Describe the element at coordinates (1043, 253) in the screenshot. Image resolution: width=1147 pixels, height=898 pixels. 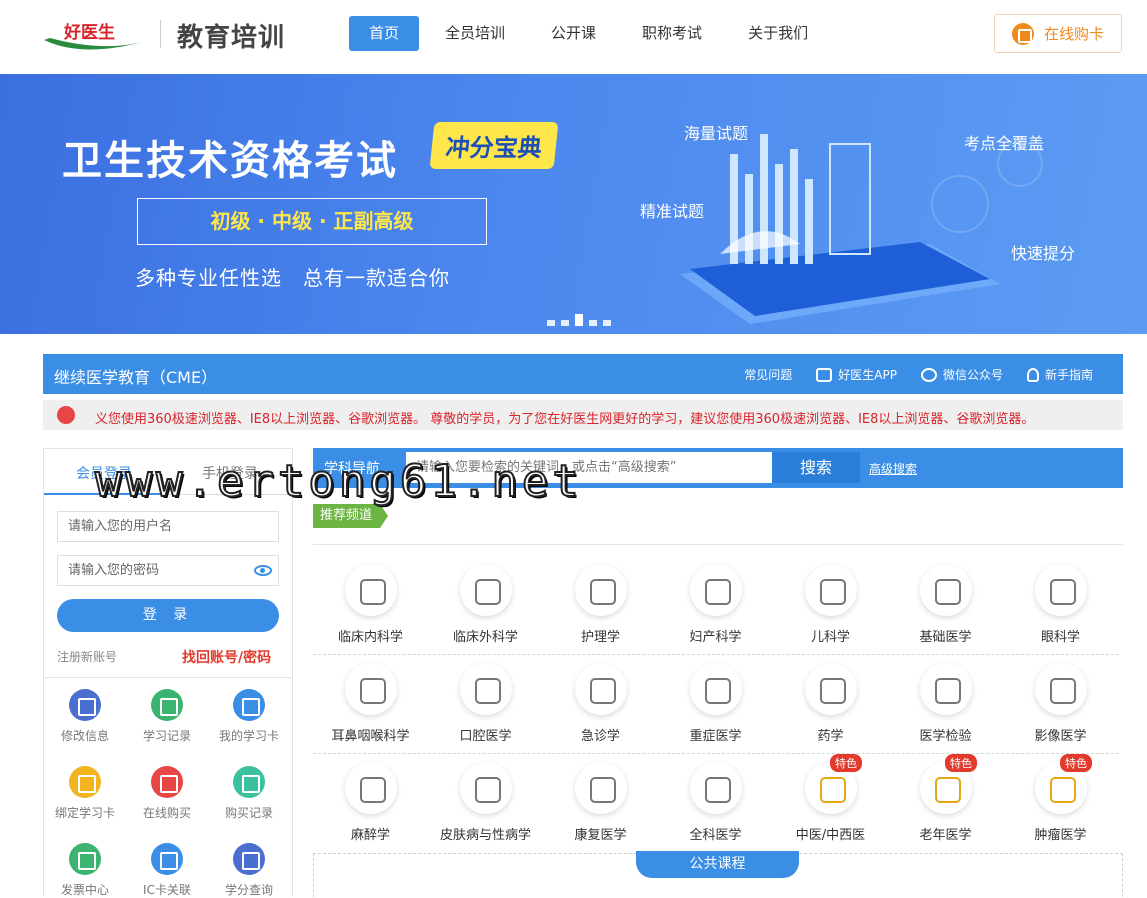
I see `banner-feature: 快速提分` at that location.